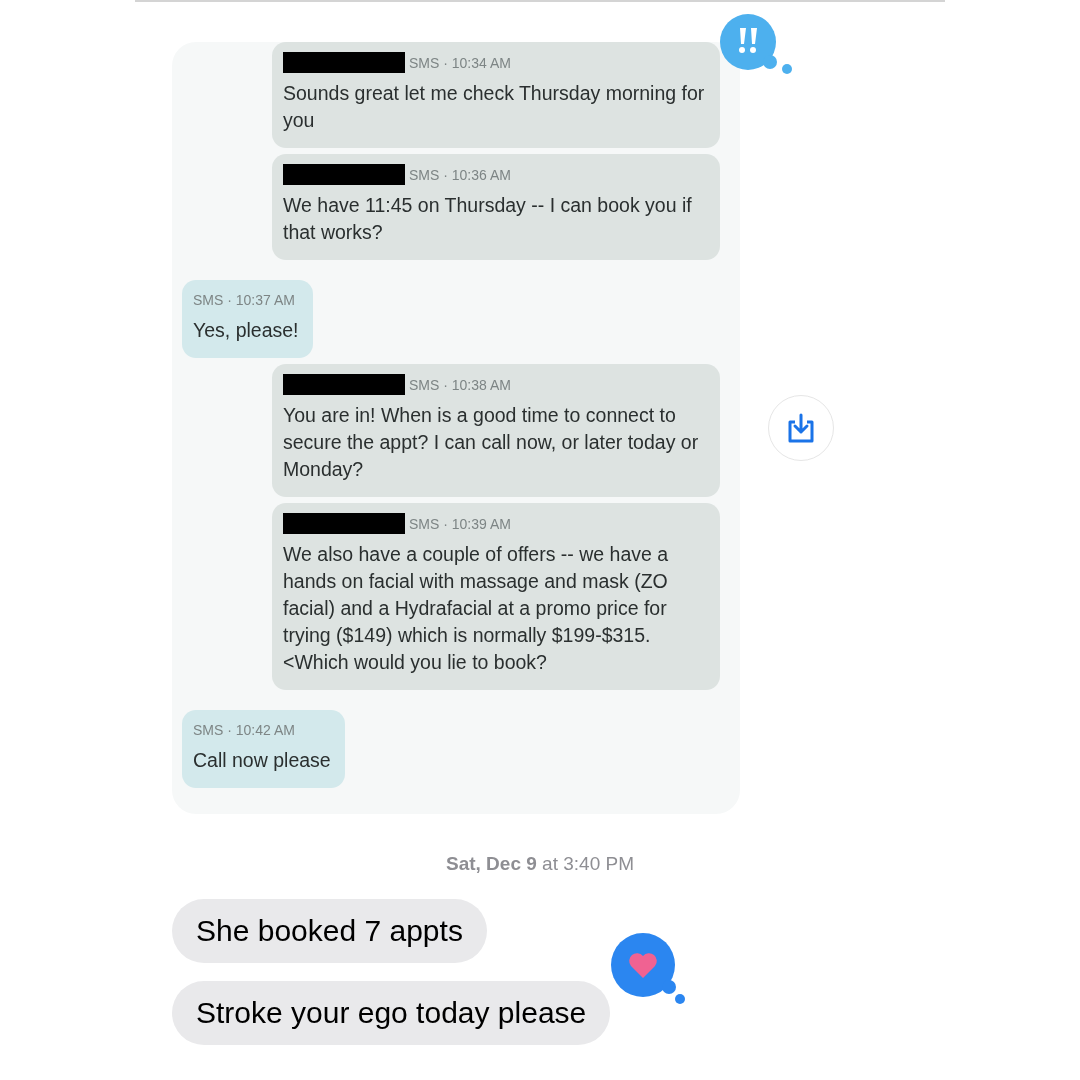  What do you see at coordinates (329, 930) in the screenshot?
I see `message-bubble: She booked 7 appts` at bounding box center [329, 930].